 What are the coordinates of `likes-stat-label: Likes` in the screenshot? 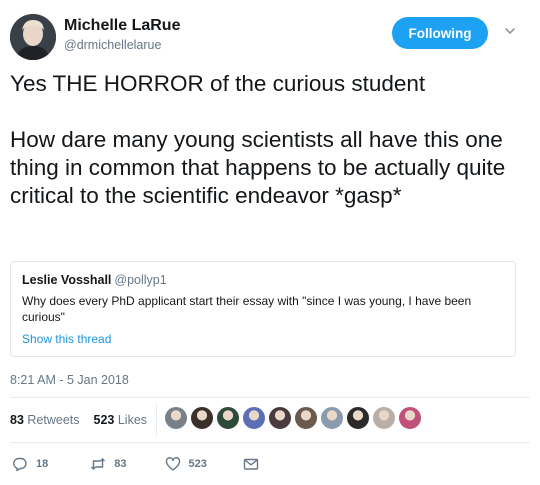 It's located at (132, 420).